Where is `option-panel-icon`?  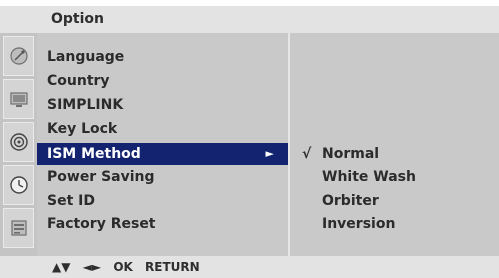 option-panel-icon is located at coordinates (18, 228).